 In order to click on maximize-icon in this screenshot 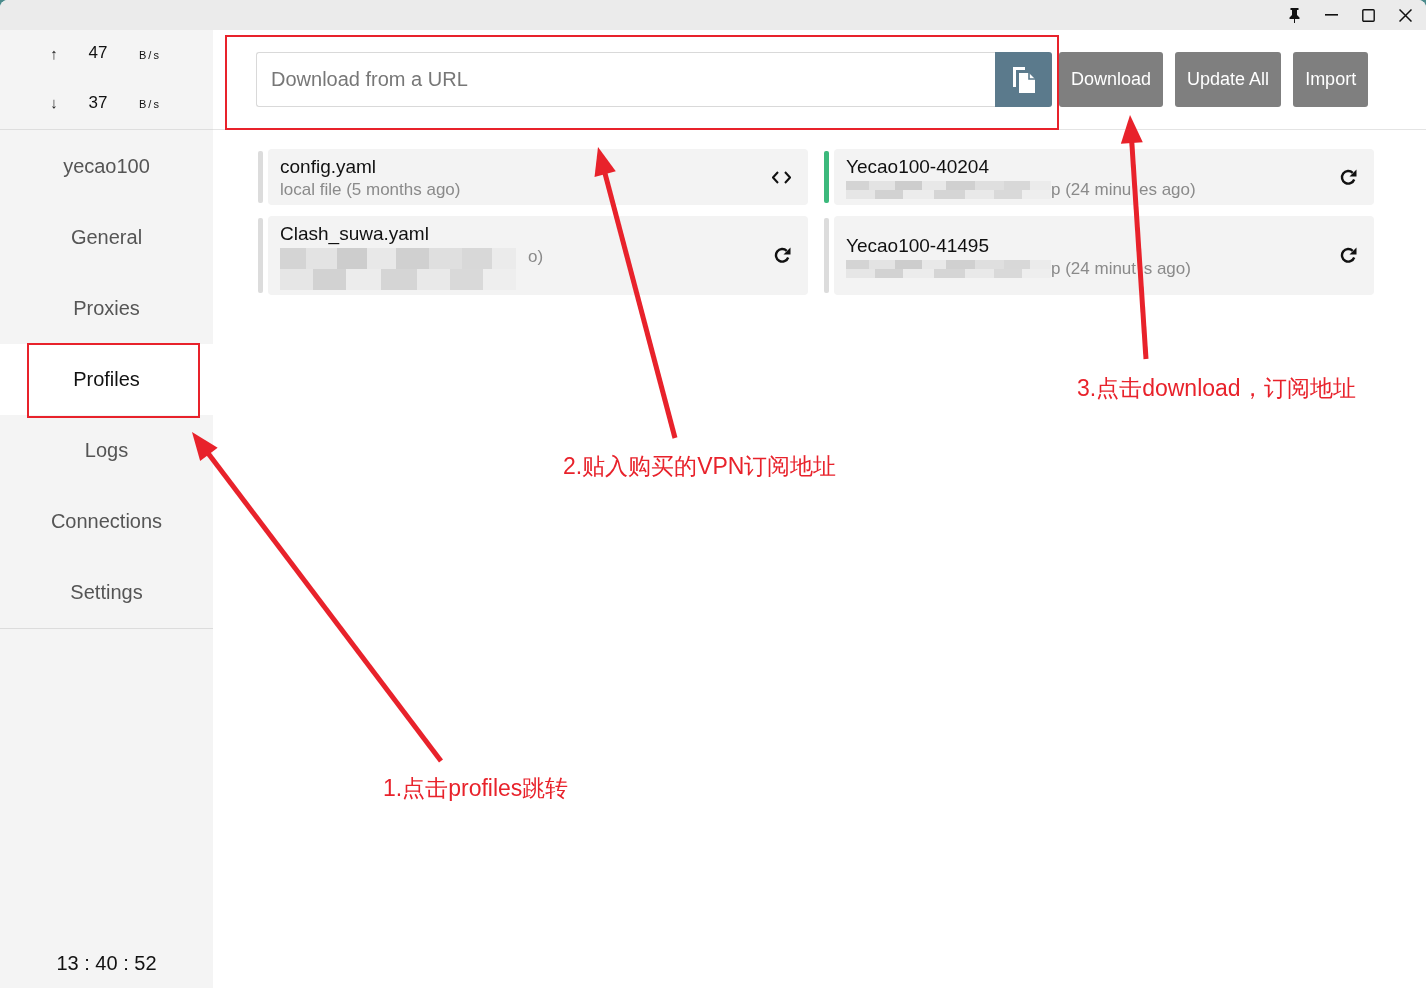, I will do `click(1368, 15)`.